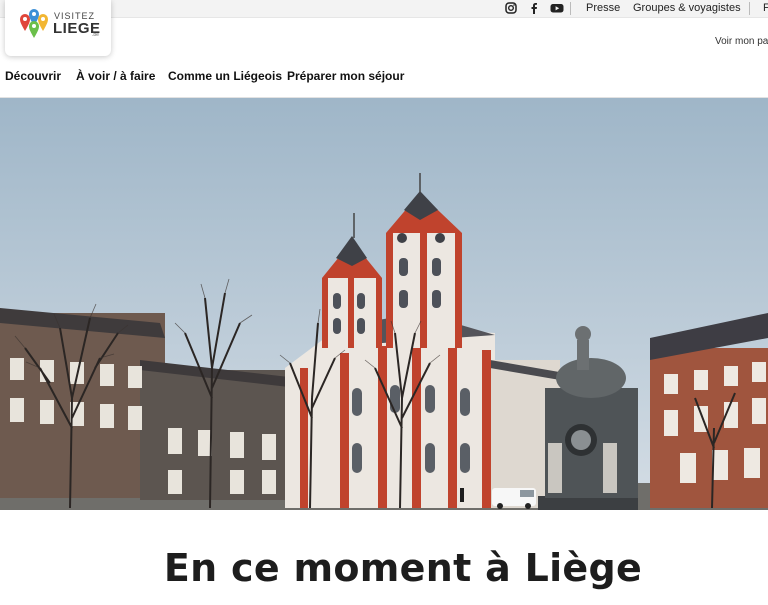 This screenshot has width=768, height=605. I want to click on nav-item-preparer-mon-sejour: Préparer mon séjour, so click(345, 76).